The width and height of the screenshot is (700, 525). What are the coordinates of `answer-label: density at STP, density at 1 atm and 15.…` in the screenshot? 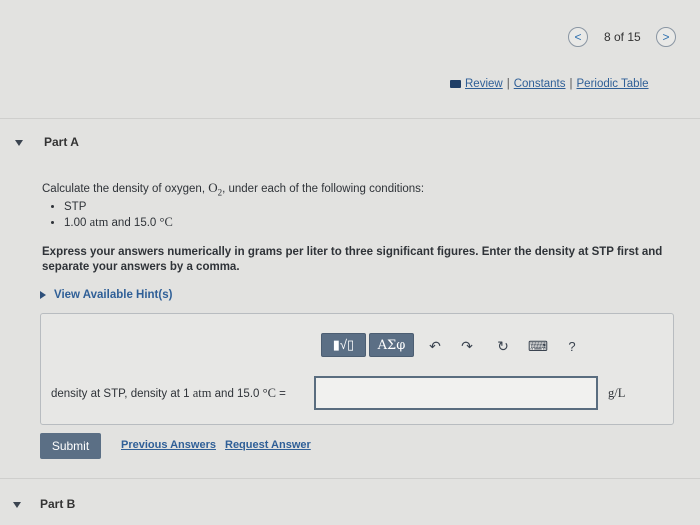 It's located at (168, 393).